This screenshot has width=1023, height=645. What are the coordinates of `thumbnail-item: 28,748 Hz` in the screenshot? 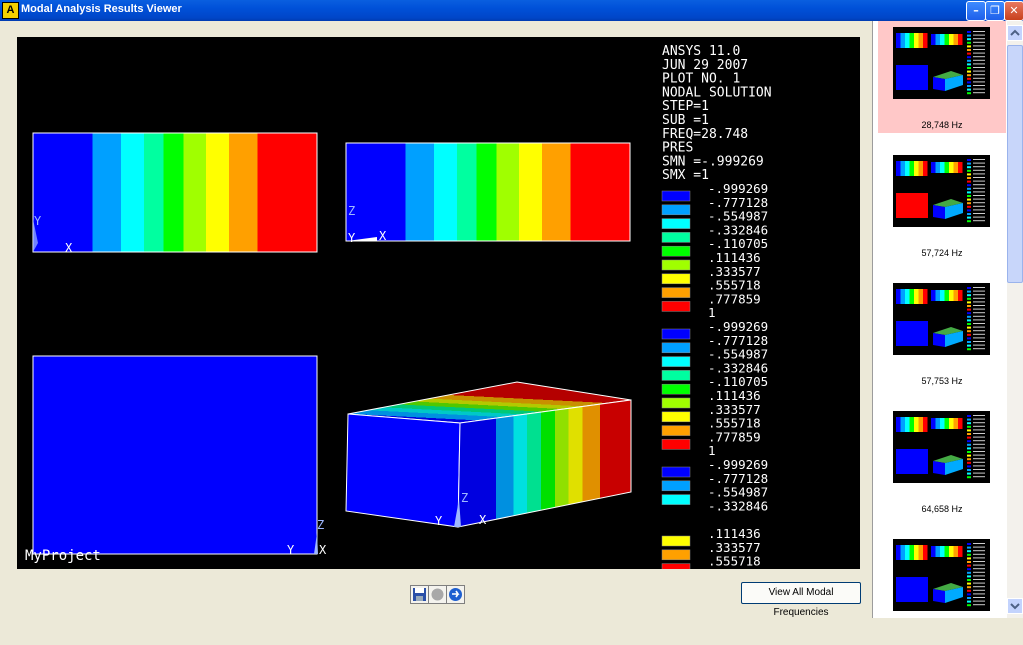 It's located at (942, 77).